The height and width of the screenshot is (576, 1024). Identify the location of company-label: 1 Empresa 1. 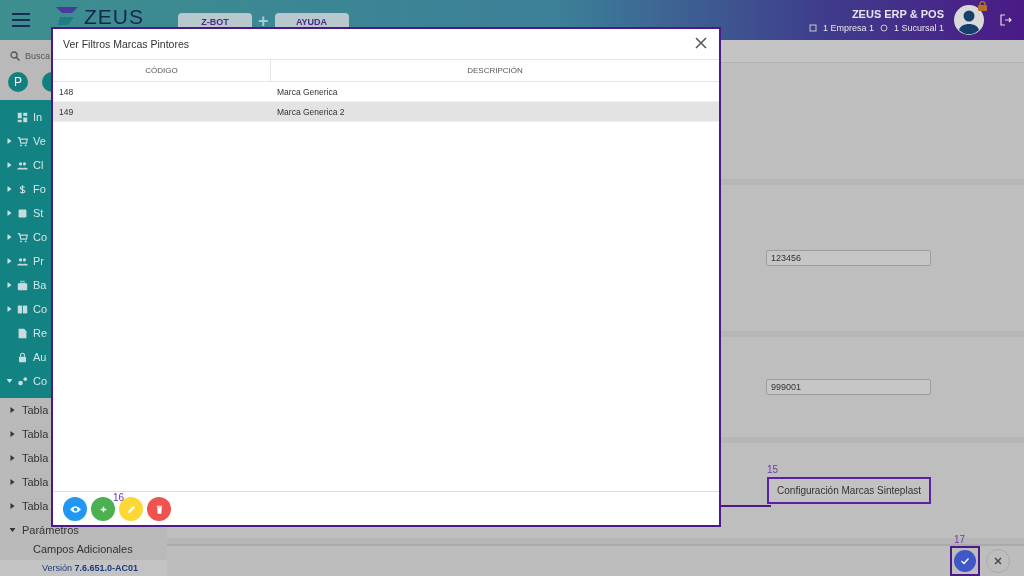
(848, 27).